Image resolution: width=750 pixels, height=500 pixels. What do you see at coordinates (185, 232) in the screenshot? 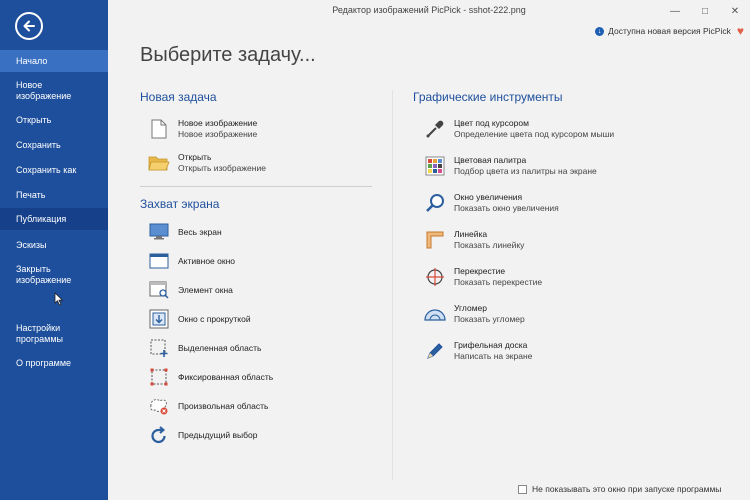
I see `capture-fullscreen: Весь экран` at bounding box center [185, 232].